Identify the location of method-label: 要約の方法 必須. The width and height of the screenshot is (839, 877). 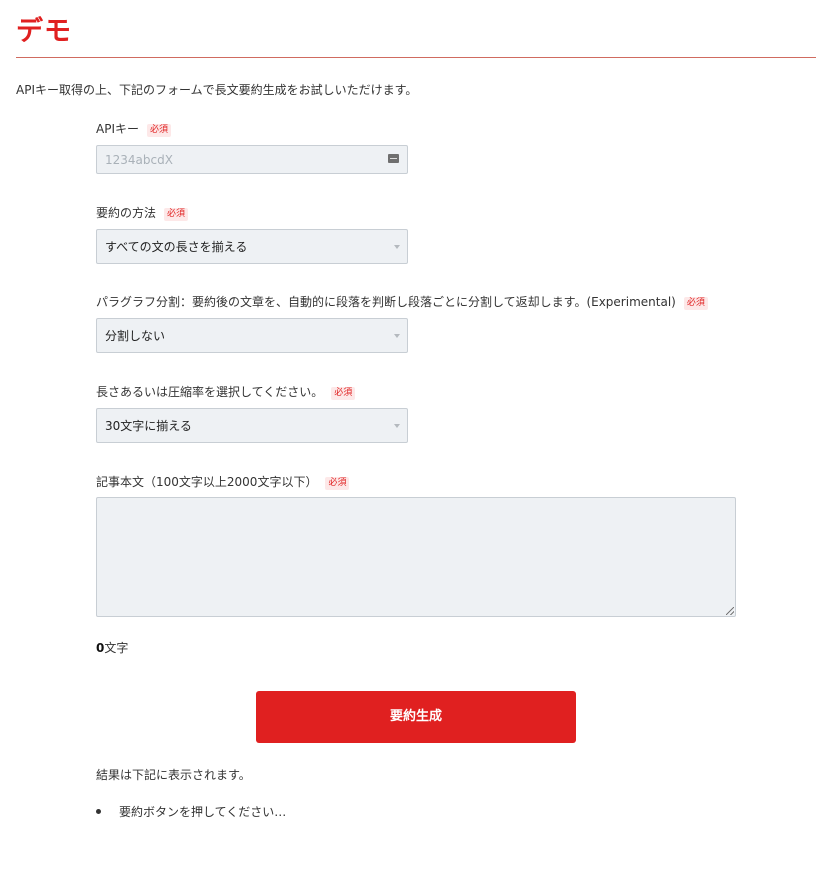
(142, 213).